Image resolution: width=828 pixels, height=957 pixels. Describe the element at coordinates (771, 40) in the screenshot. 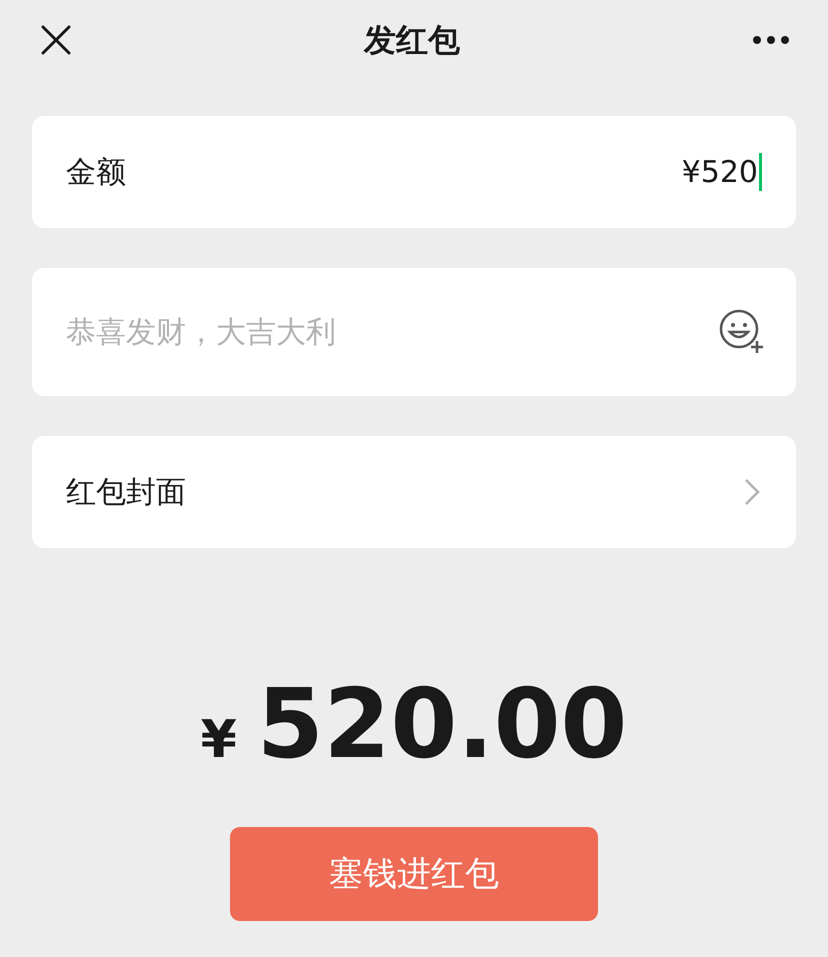

I see `more-icon` at that location.